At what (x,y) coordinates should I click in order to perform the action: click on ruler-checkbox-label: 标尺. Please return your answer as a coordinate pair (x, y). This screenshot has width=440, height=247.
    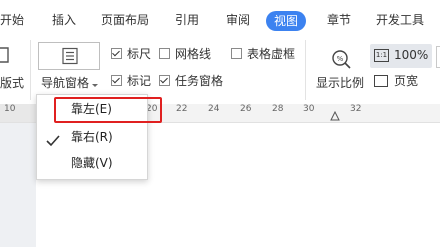
    Looking at the image, I should click on (139, 54).